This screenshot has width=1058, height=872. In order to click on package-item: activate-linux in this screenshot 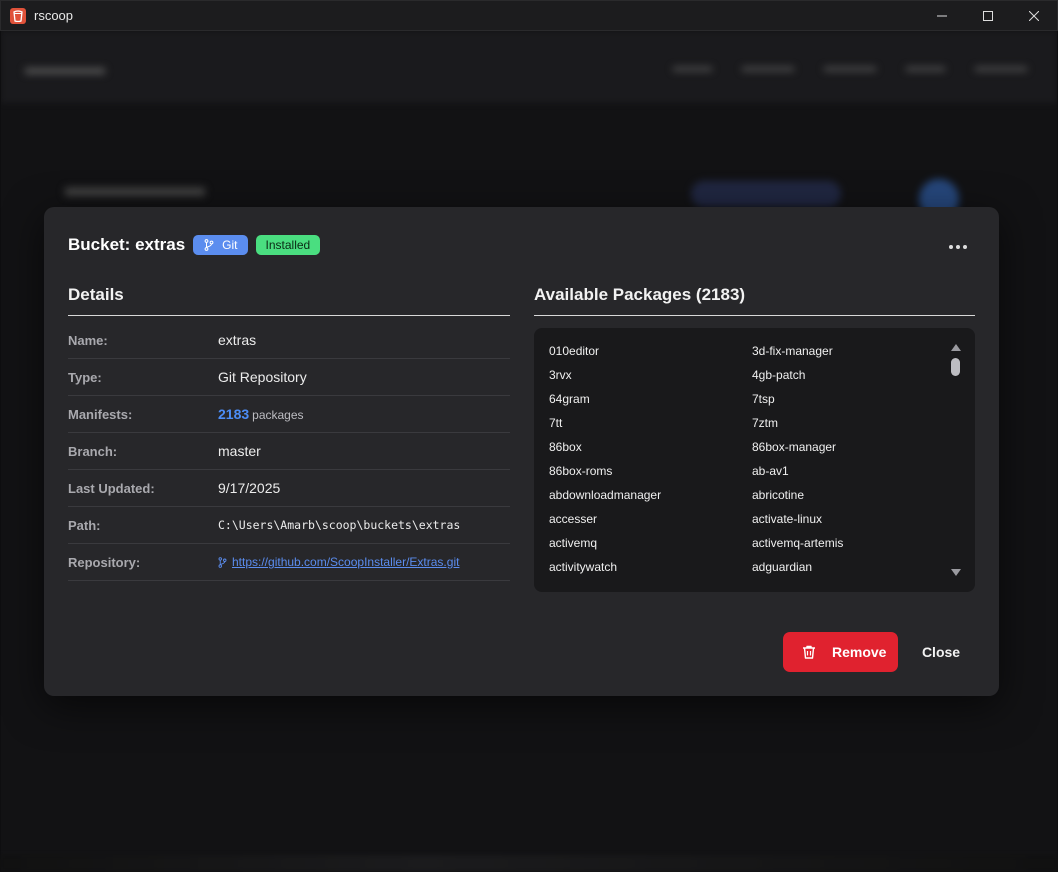, I will do `click(845, 519)`.